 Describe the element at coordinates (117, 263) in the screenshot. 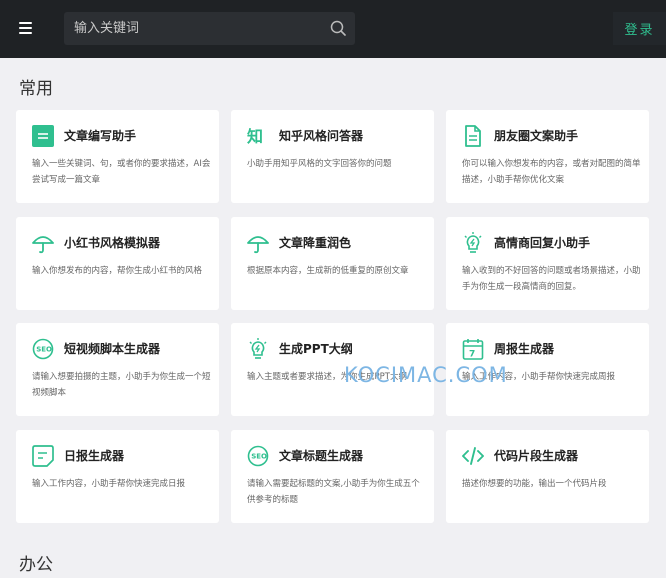

I see `card-xiaohongshu: 小红书风格模拟器 输入你想发布的内容，帮你生成小红书的风格` at that location.